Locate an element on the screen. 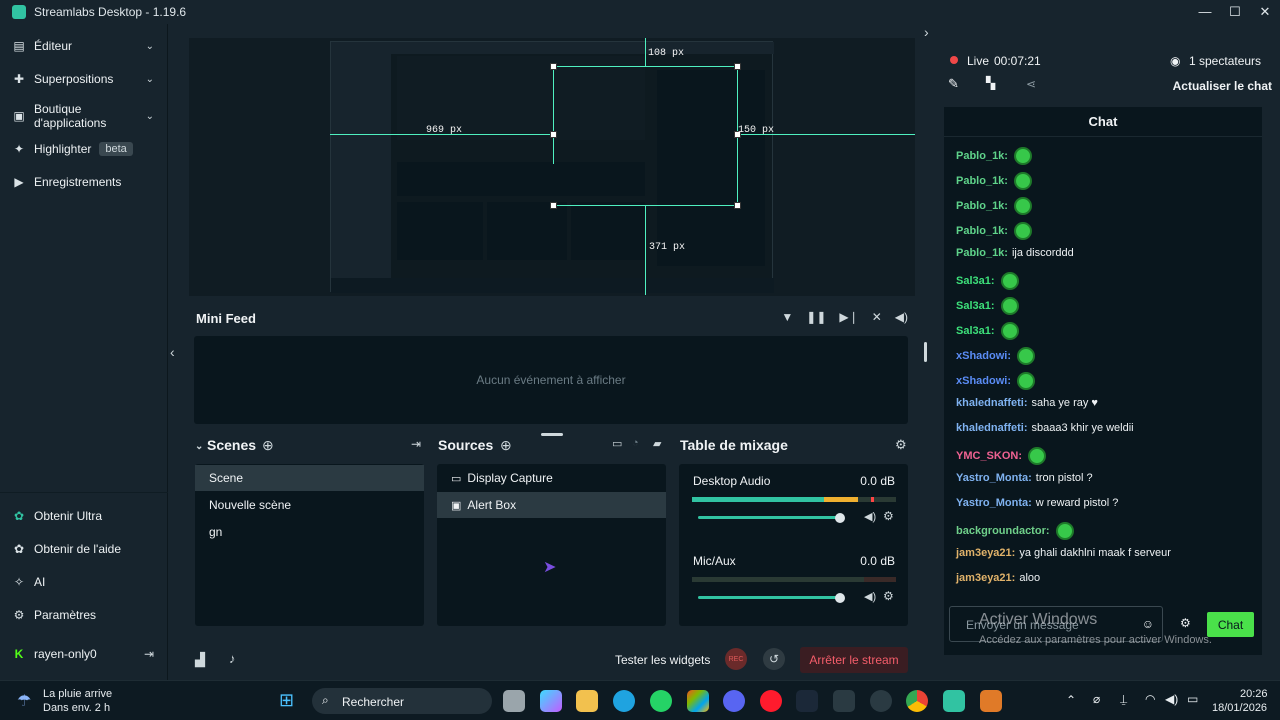 This screenshot has width=1280, height=720. copilot-icon is located at coordinates (551, 701).